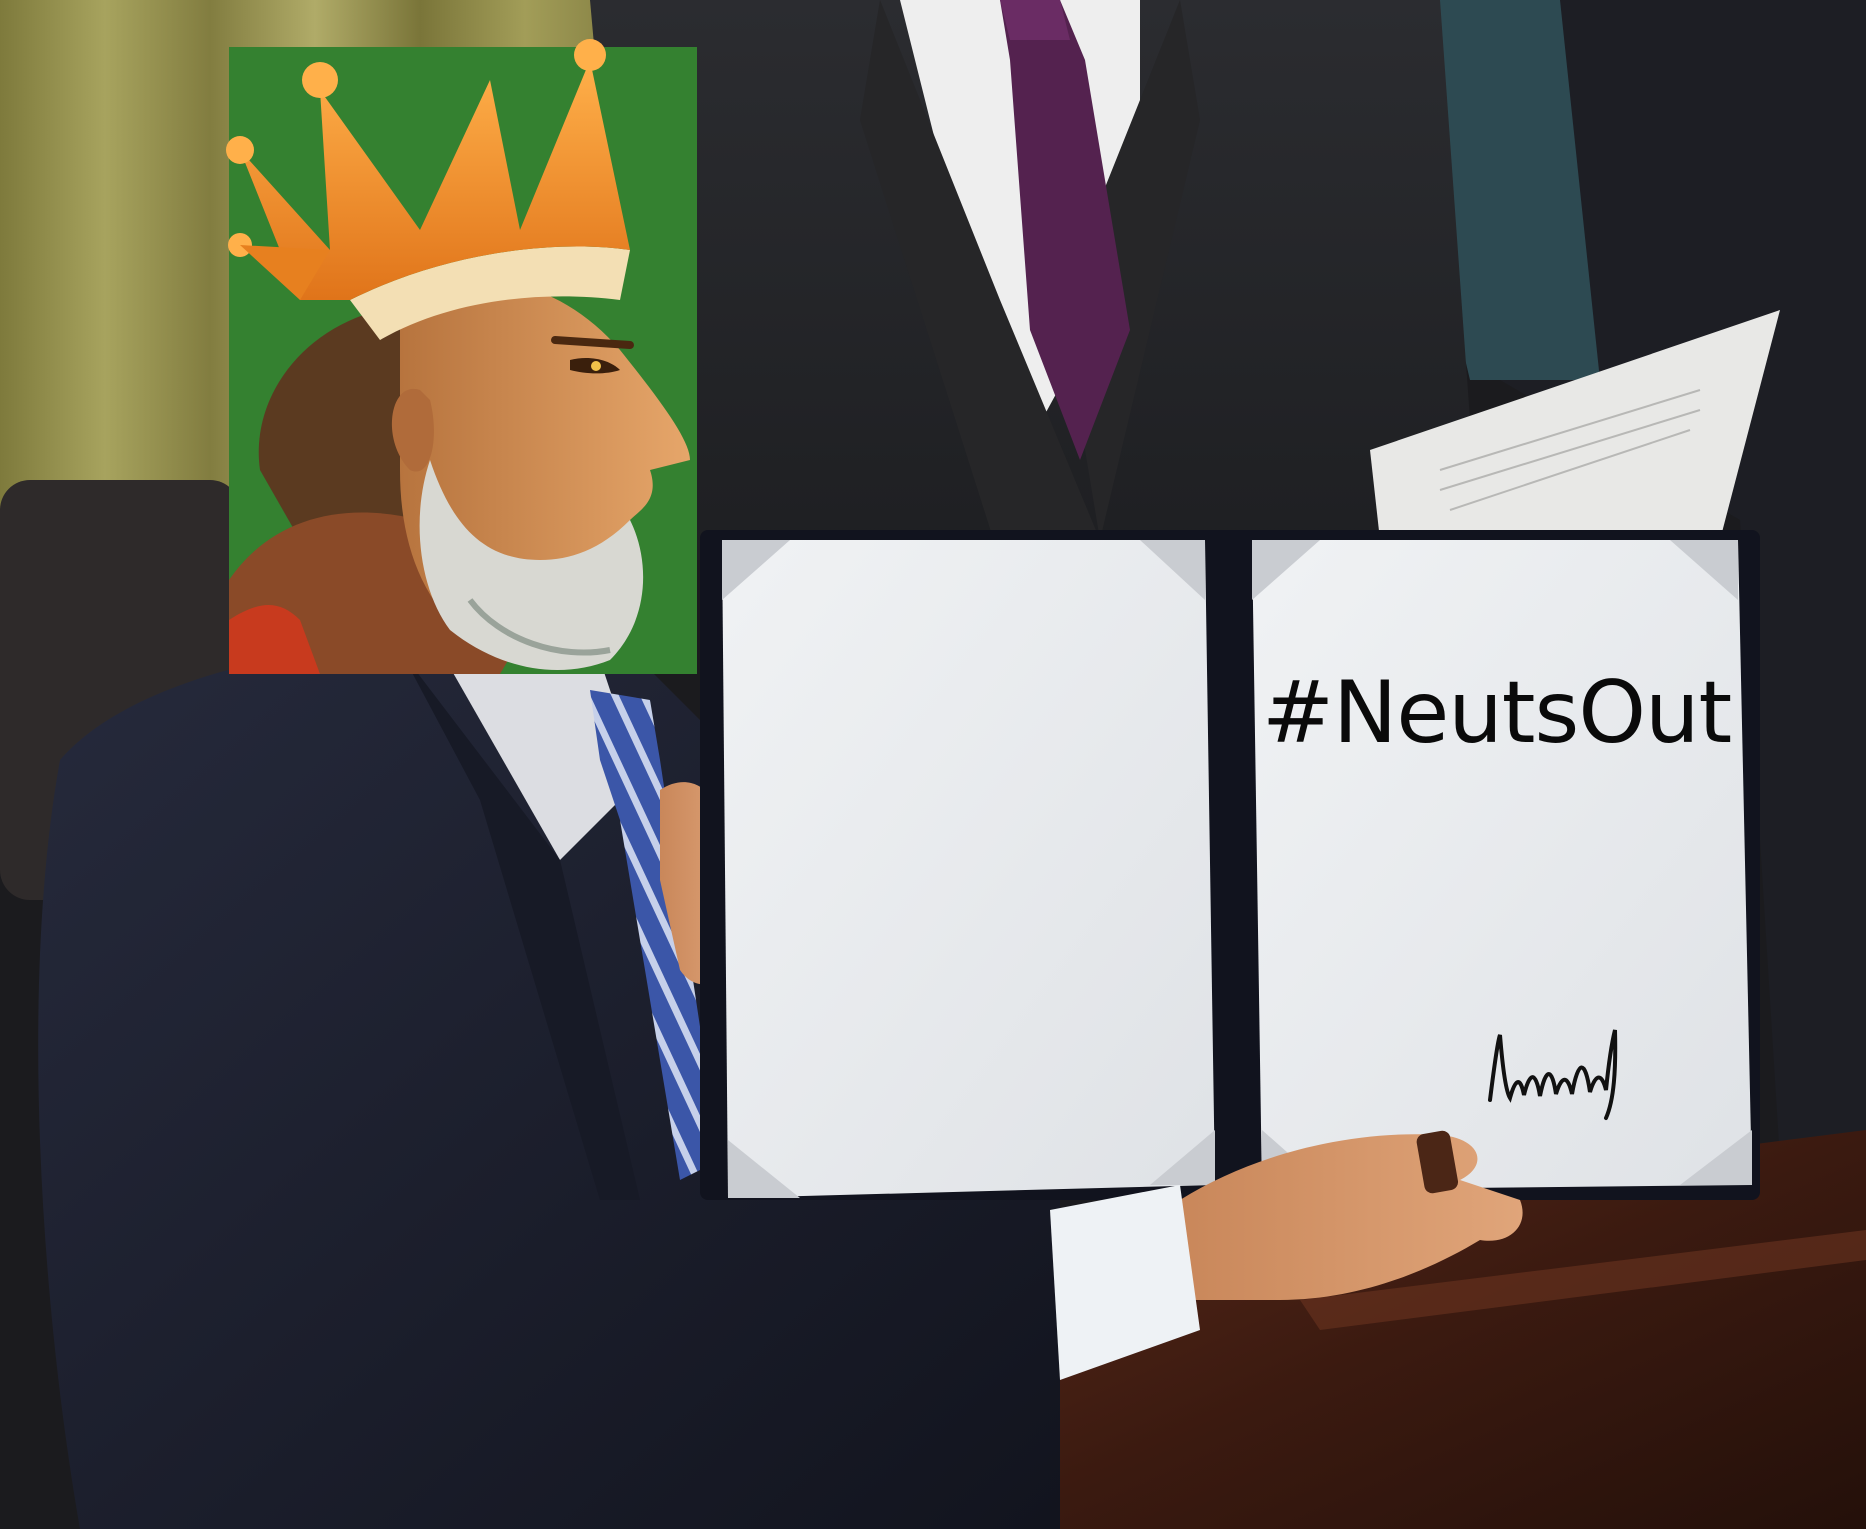  What do you see at coordinates (968, 869) in the screenshot?
I see `left-page` at bounding box center [968, 869].